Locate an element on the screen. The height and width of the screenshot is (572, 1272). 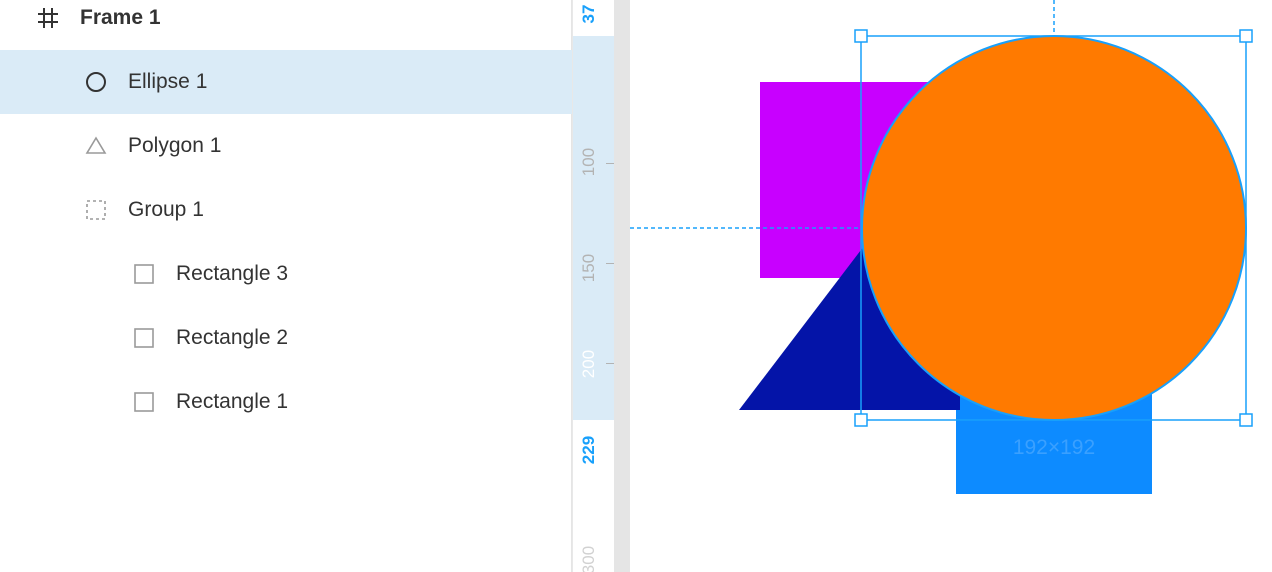
layer-label: Rectangle 3 is located at coordinates (232, 273).